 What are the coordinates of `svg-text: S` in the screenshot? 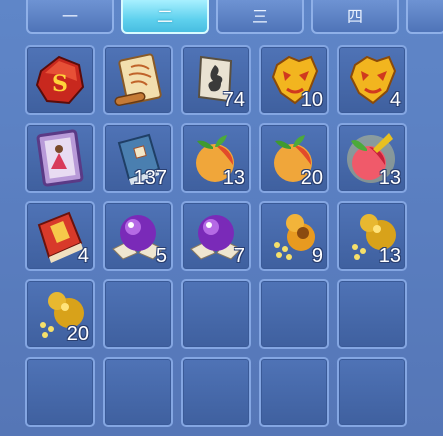 It's located at (60, 84).